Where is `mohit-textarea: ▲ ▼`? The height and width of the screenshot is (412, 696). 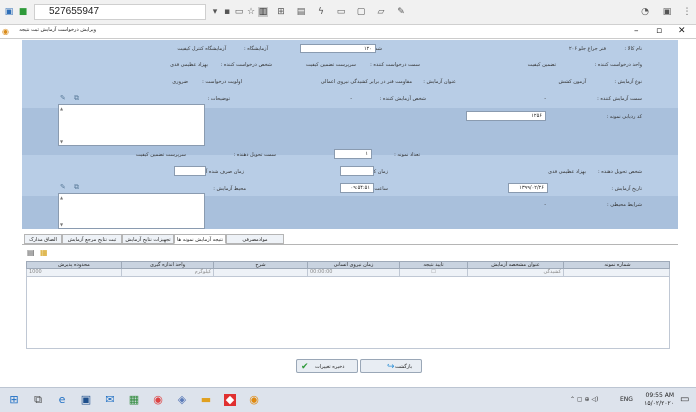
mohit-textarea: ▲ ▼ is located at coordinates (131, 211).